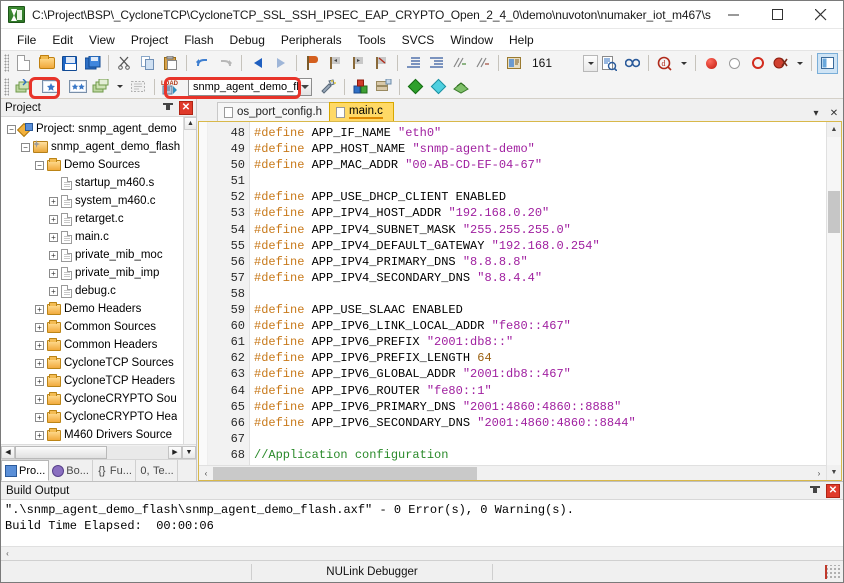 The width and height of the screenshot is (844, 583). I want to click on debug-magnifier-icon: d, so click(664, 63).